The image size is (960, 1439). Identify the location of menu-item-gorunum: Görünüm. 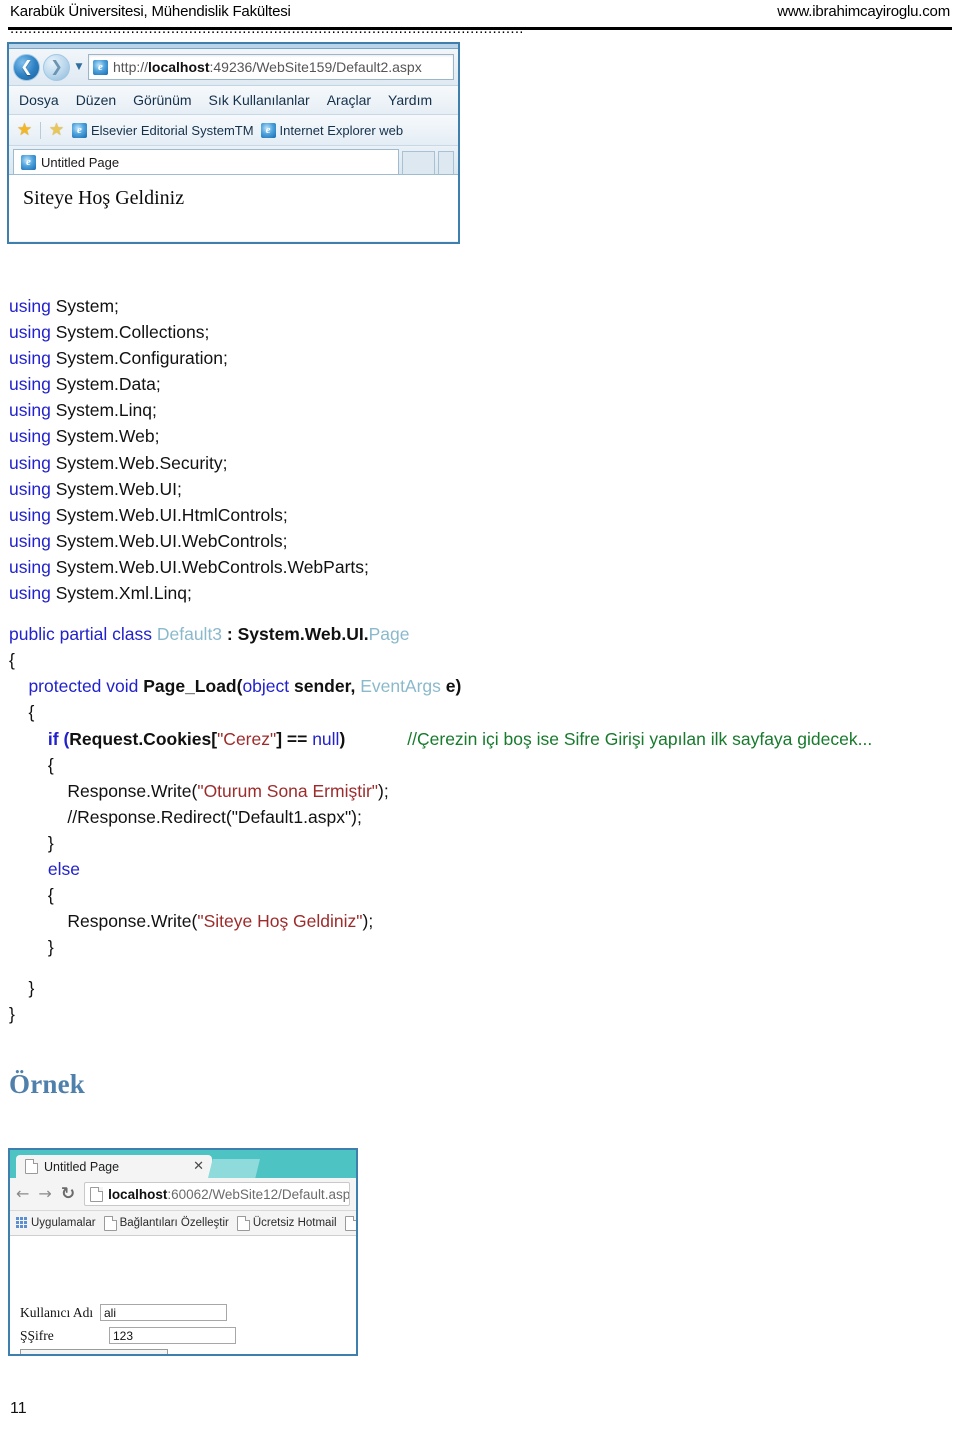
(162, 100).